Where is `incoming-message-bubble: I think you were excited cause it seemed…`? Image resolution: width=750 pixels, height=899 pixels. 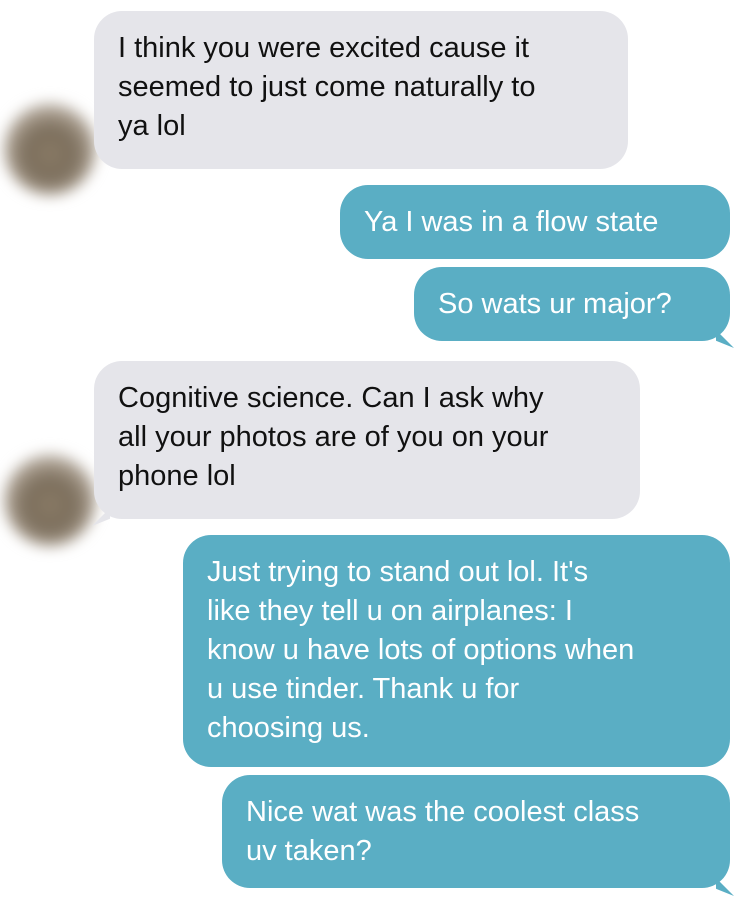 incoming-message-bubble: I think you were excited cause it seemed… is located at coordinates (361, 90).